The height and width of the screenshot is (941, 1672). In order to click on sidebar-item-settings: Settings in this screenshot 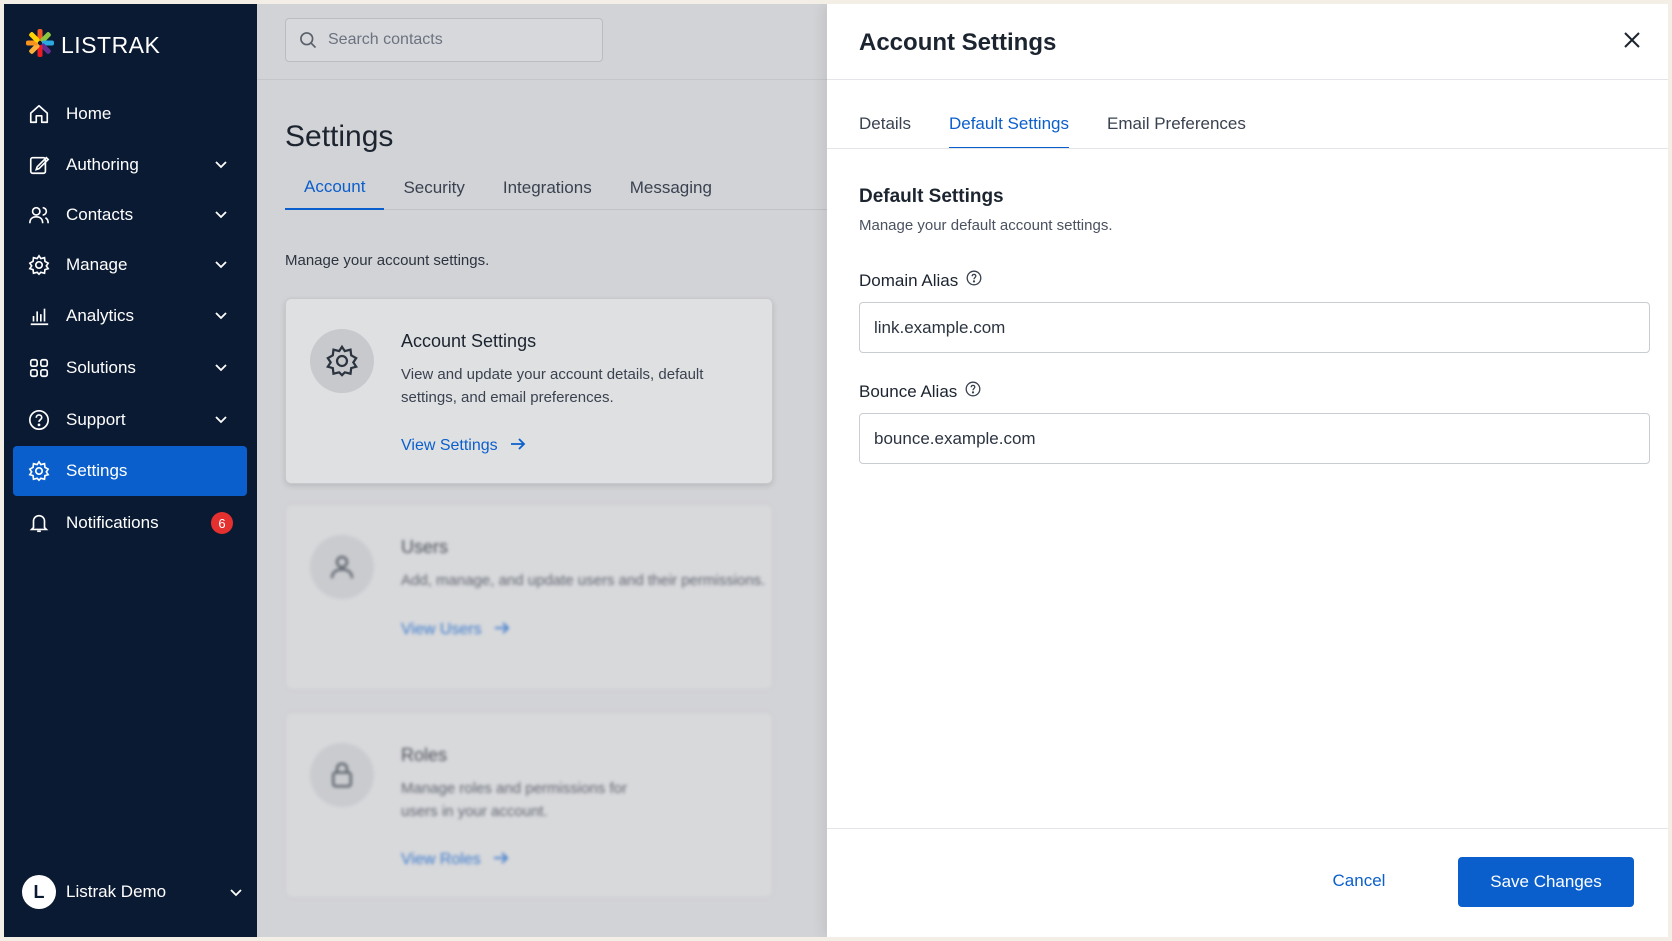, I will do `click(130, 471)`.